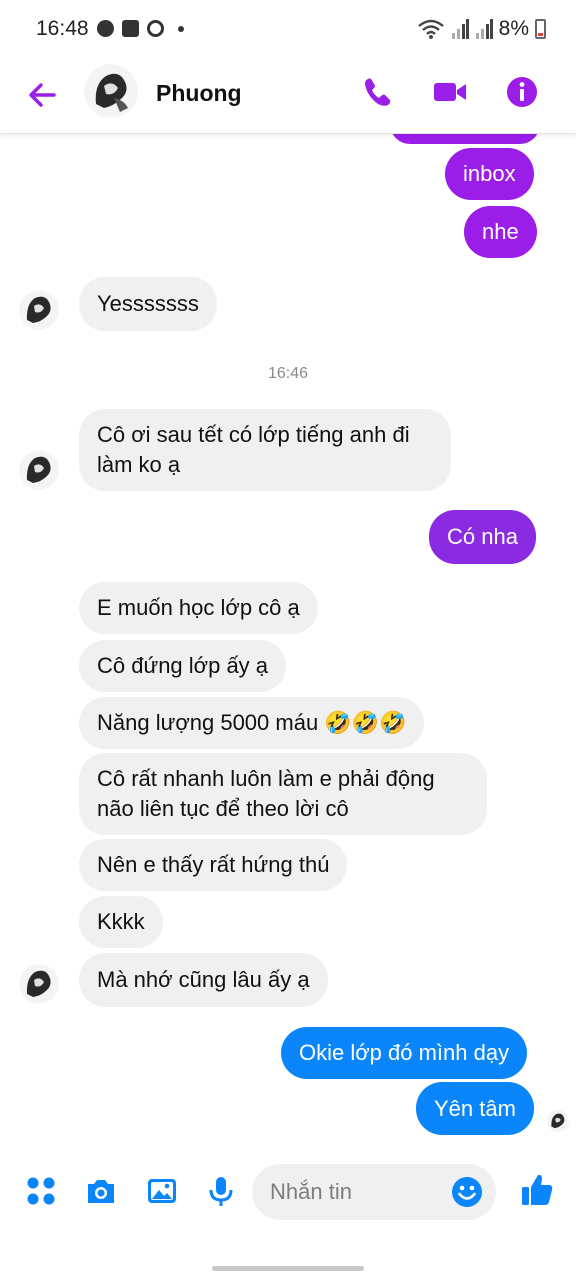  I want to click on wifi-icon, so click(430, 29).